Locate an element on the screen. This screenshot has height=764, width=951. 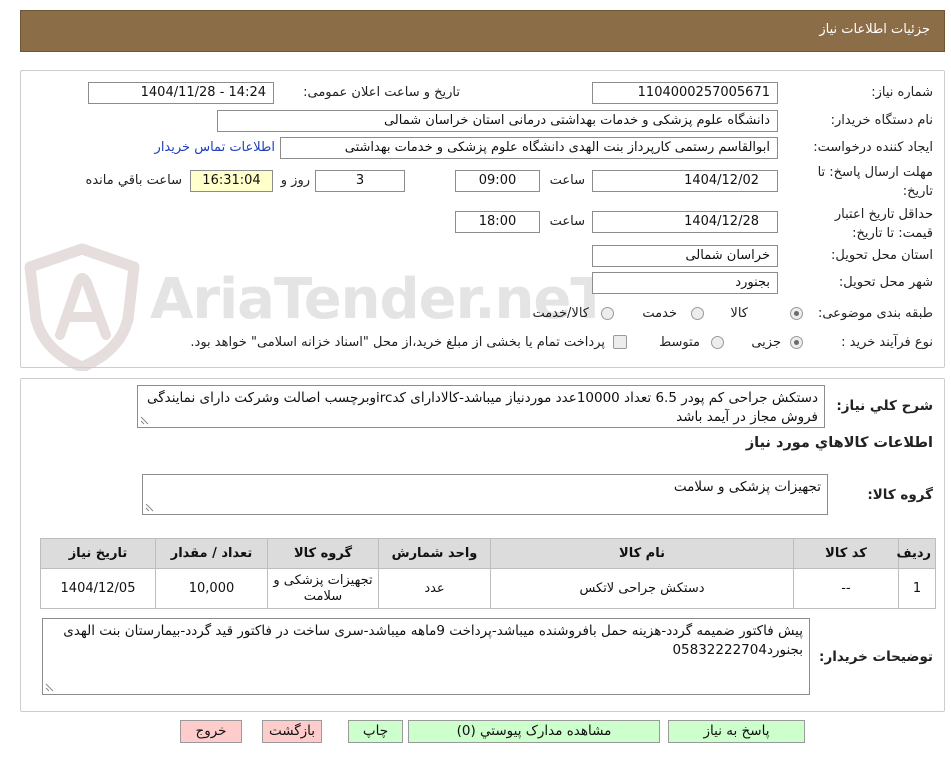
col-need-date: تاریخ نیاز is located at coordinates (98, 553).